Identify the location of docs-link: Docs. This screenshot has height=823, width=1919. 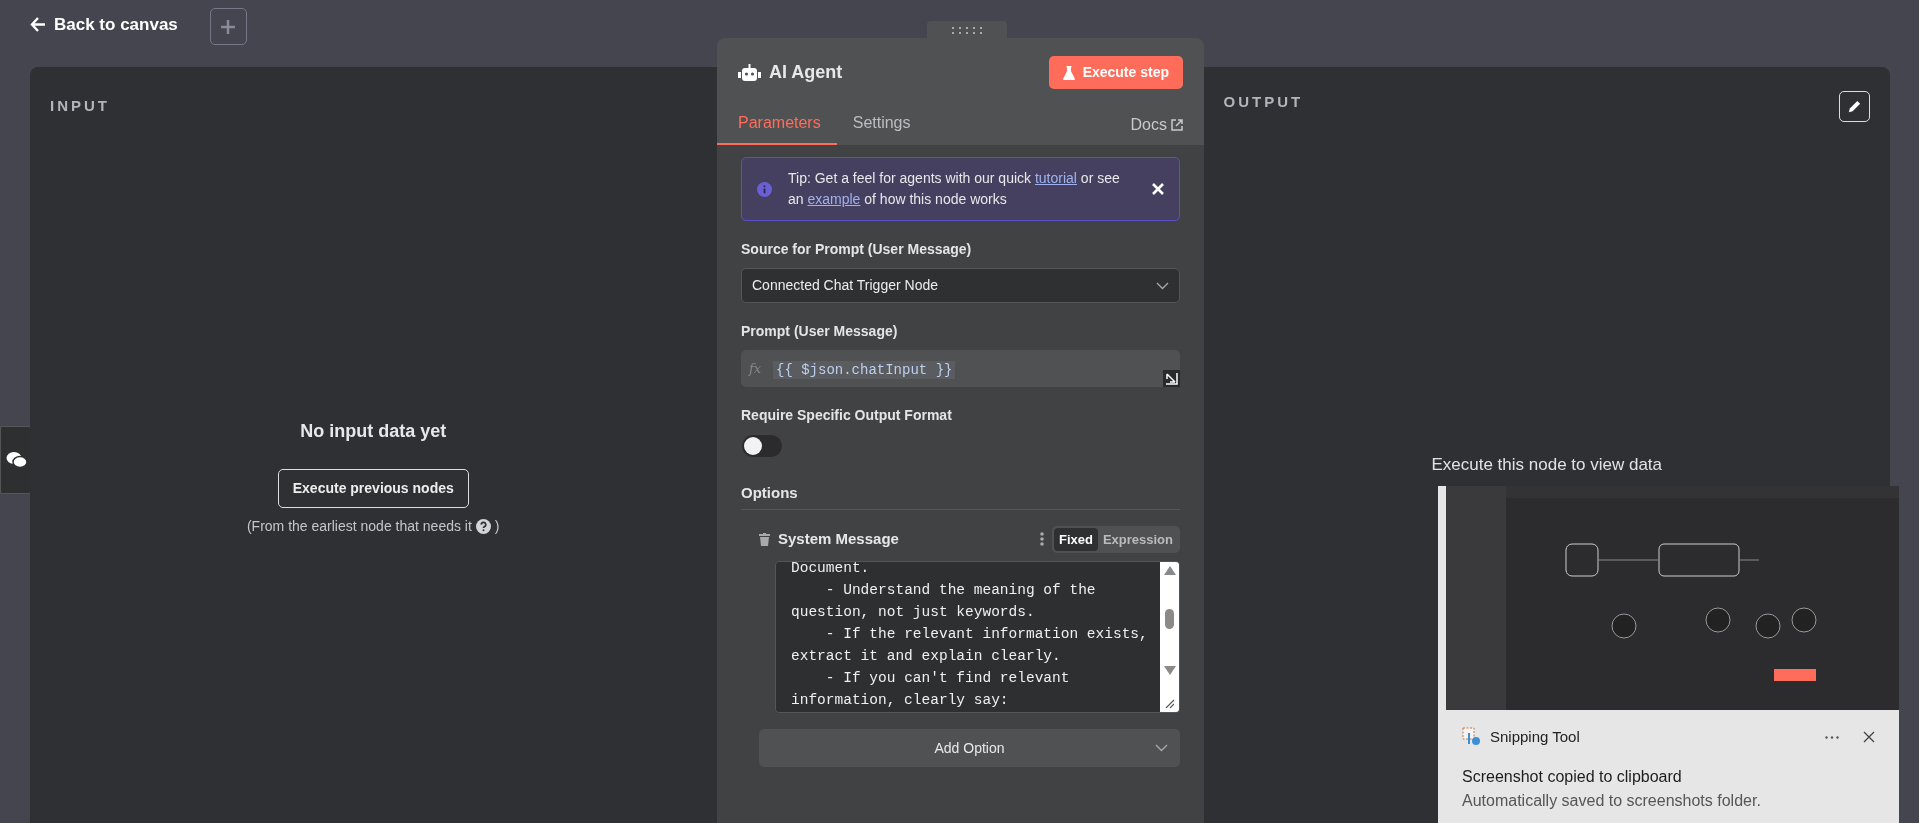
(1156, 125).